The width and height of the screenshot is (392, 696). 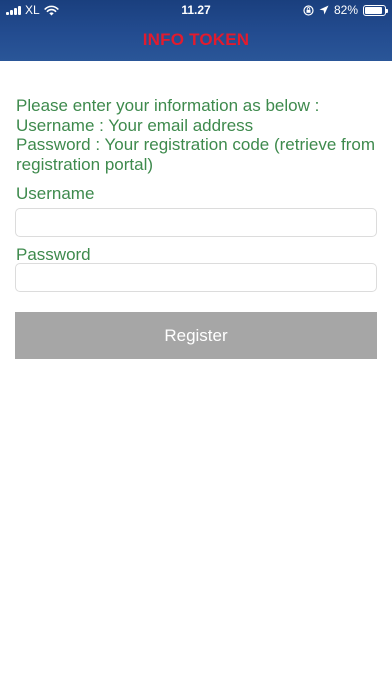 I want to click on status-bar: XL 11.27 82%, so click(x=196, y=10).